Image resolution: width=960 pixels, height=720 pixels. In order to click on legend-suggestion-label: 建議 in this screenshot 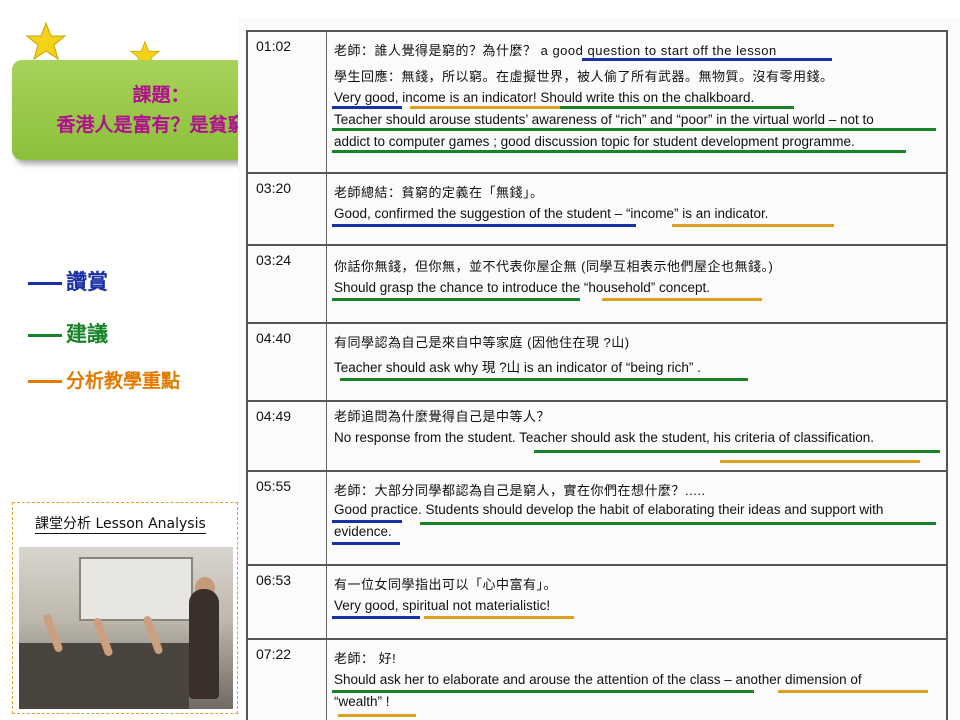, I will do `click(87, 334)`.